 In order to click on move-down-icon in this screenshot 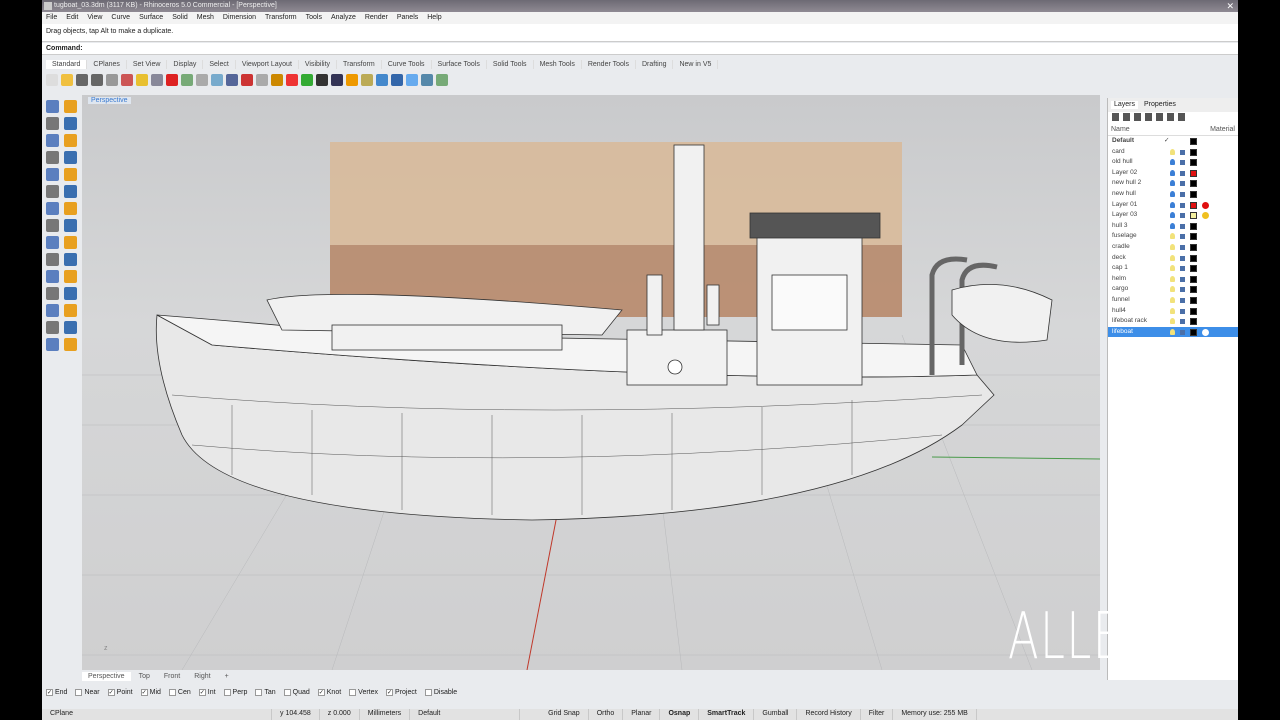, I will do `click(1159, 117)`.